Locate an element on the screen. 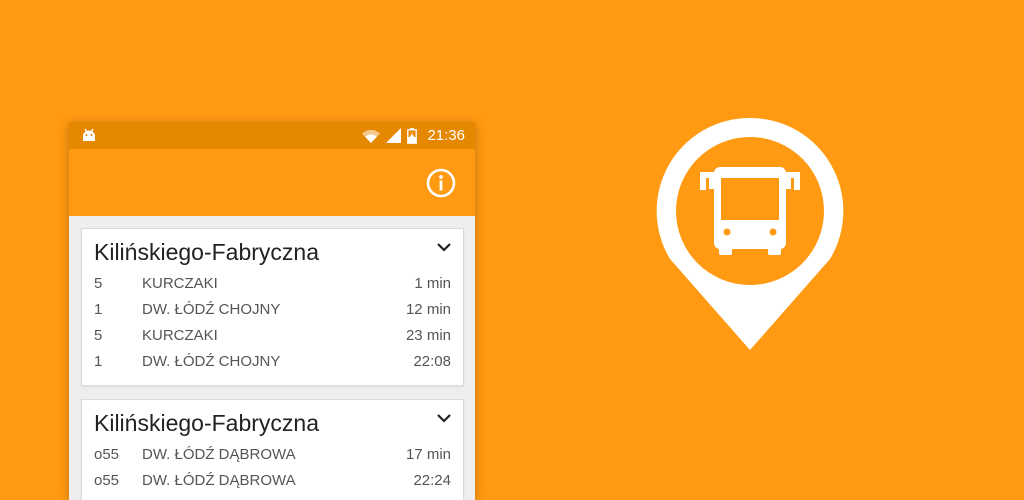 The image size is (1024, 500). departure-row: 5 KURCZAKI 1 min is located at coordinates (272, 286).